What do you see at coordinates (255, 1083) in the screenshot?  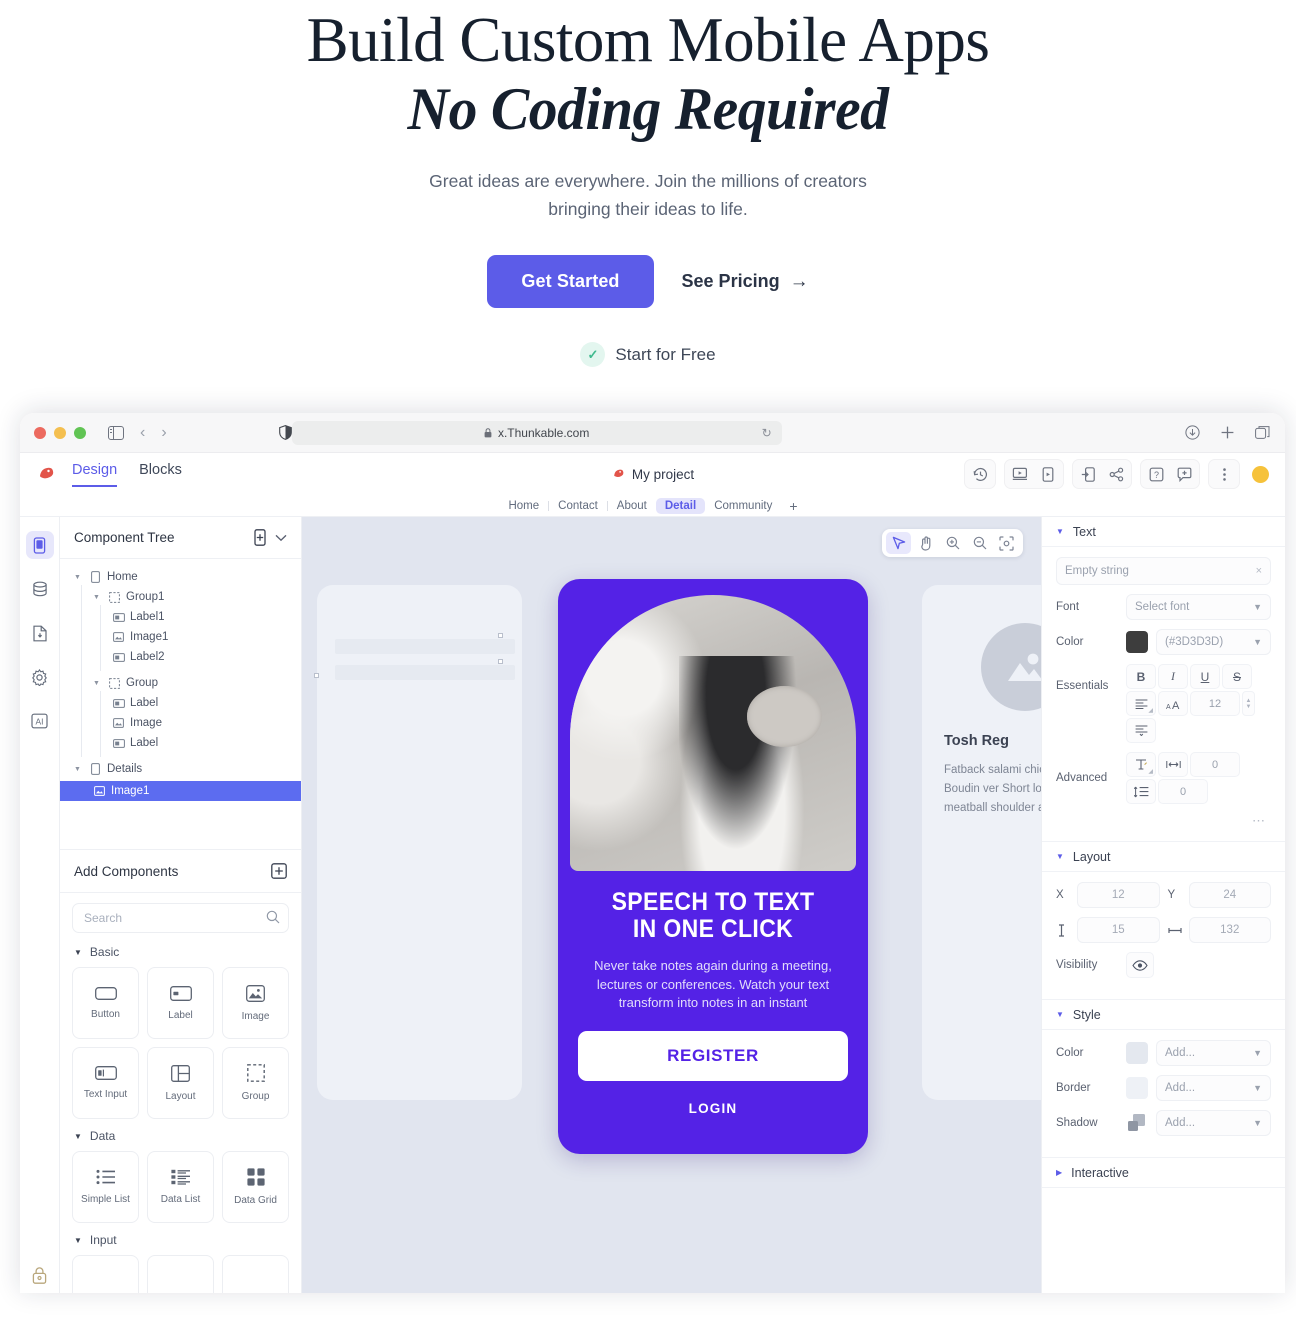 I see `palette-item-group: Group` at bounding box center [255, 1083].